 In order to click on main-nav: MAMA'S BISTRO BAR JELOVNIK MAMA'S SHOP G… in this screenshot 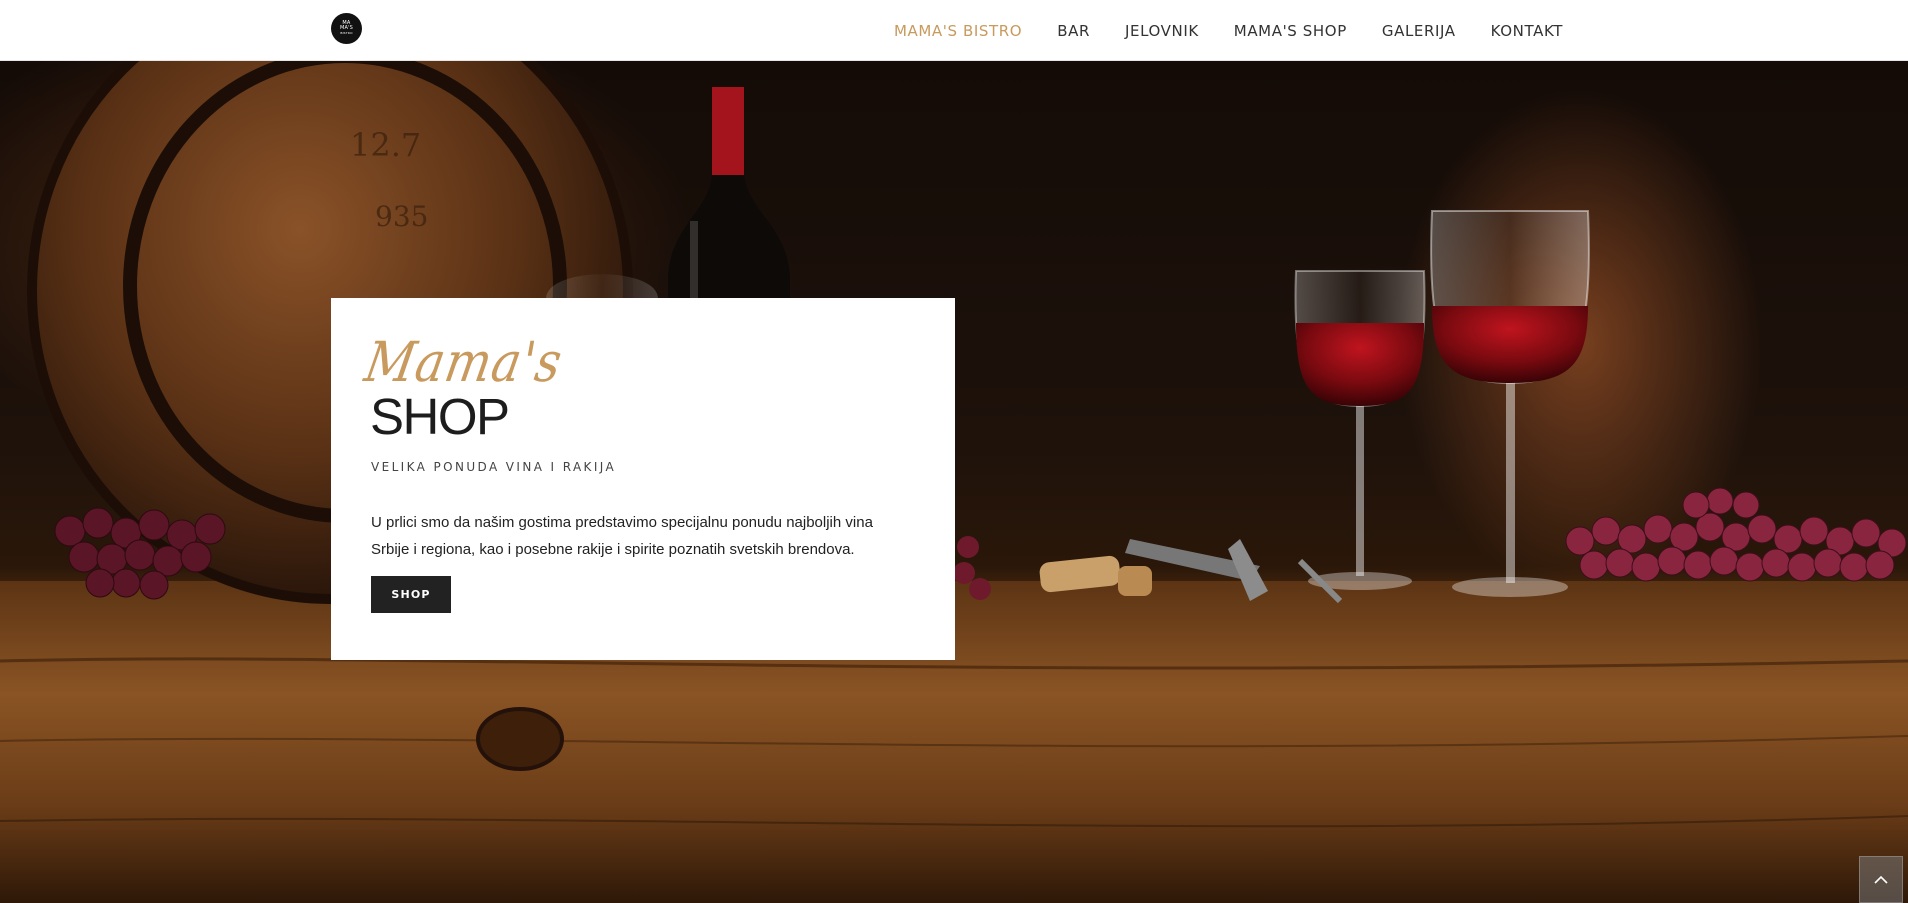, I will do `click(1228, 30)`.